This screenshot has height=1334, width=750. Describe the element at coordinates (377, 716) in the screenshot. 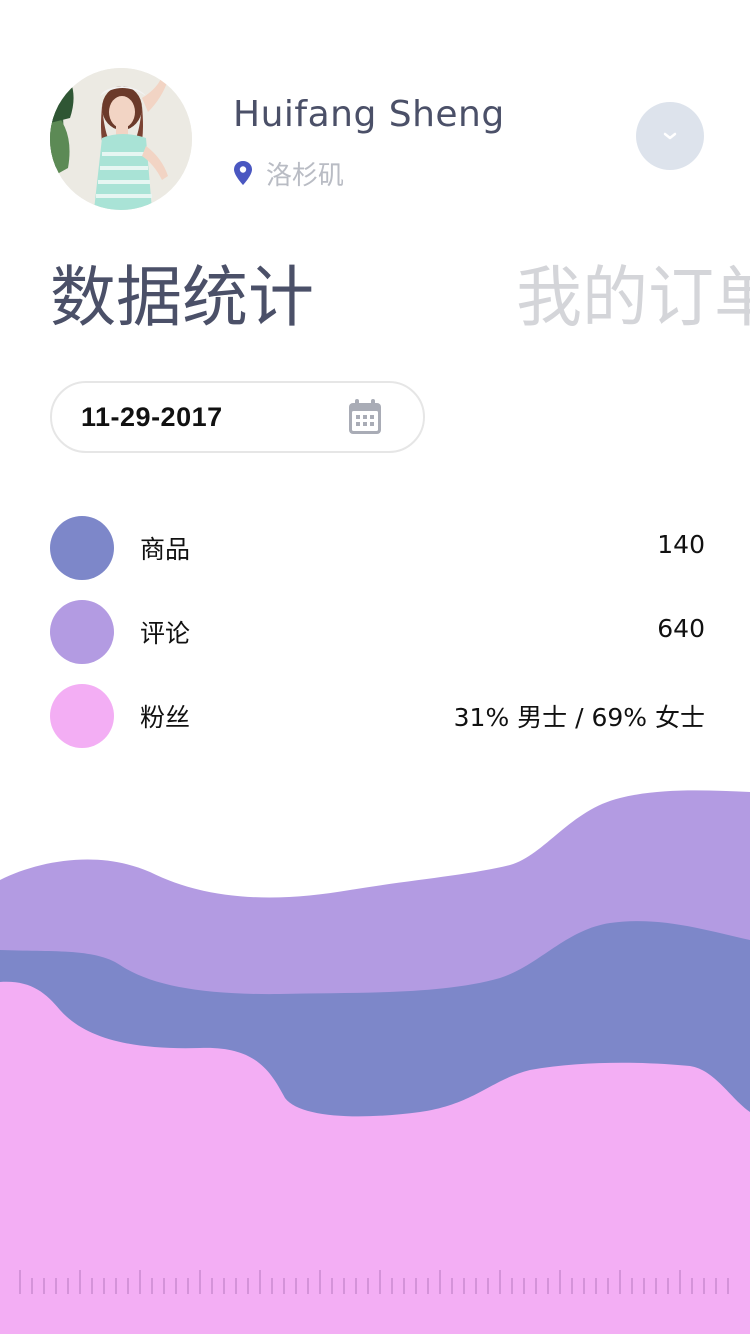

I see `stat-row-fans: 粉丝 31% 男士 / 69% 女士` at that location.